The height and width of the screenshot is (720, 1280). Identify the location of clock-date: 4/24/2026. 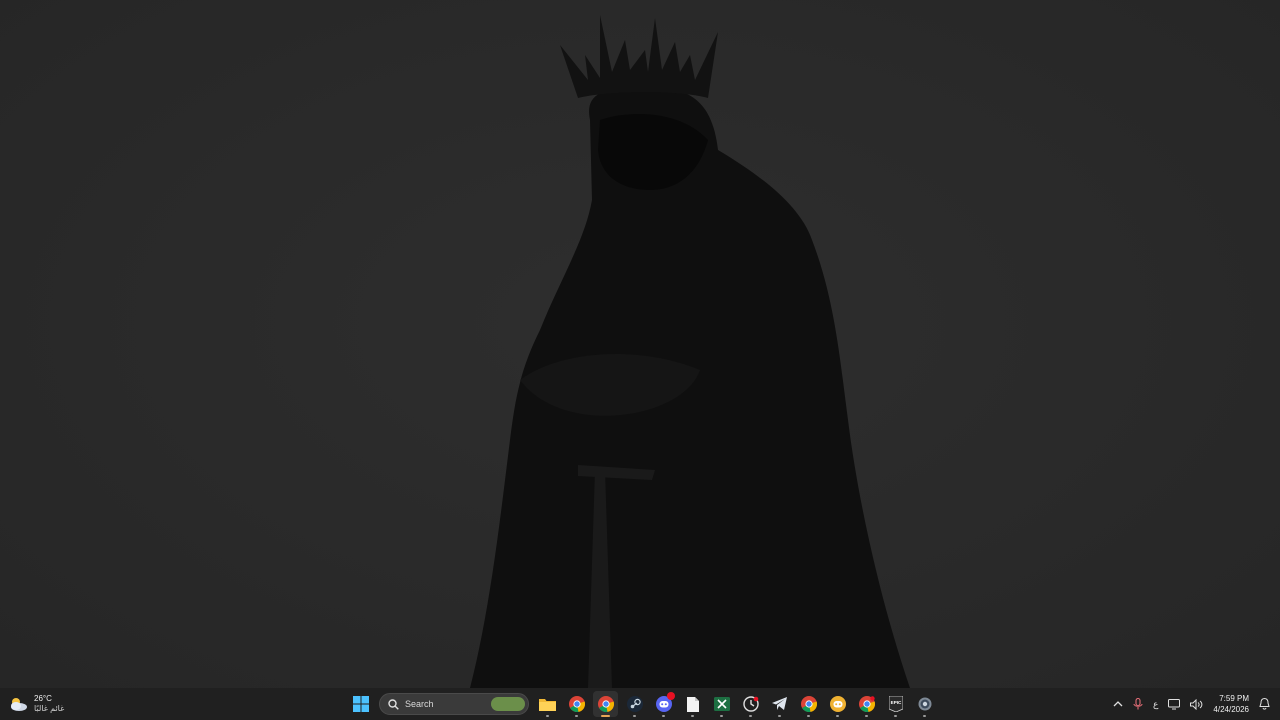
(1231, 709).